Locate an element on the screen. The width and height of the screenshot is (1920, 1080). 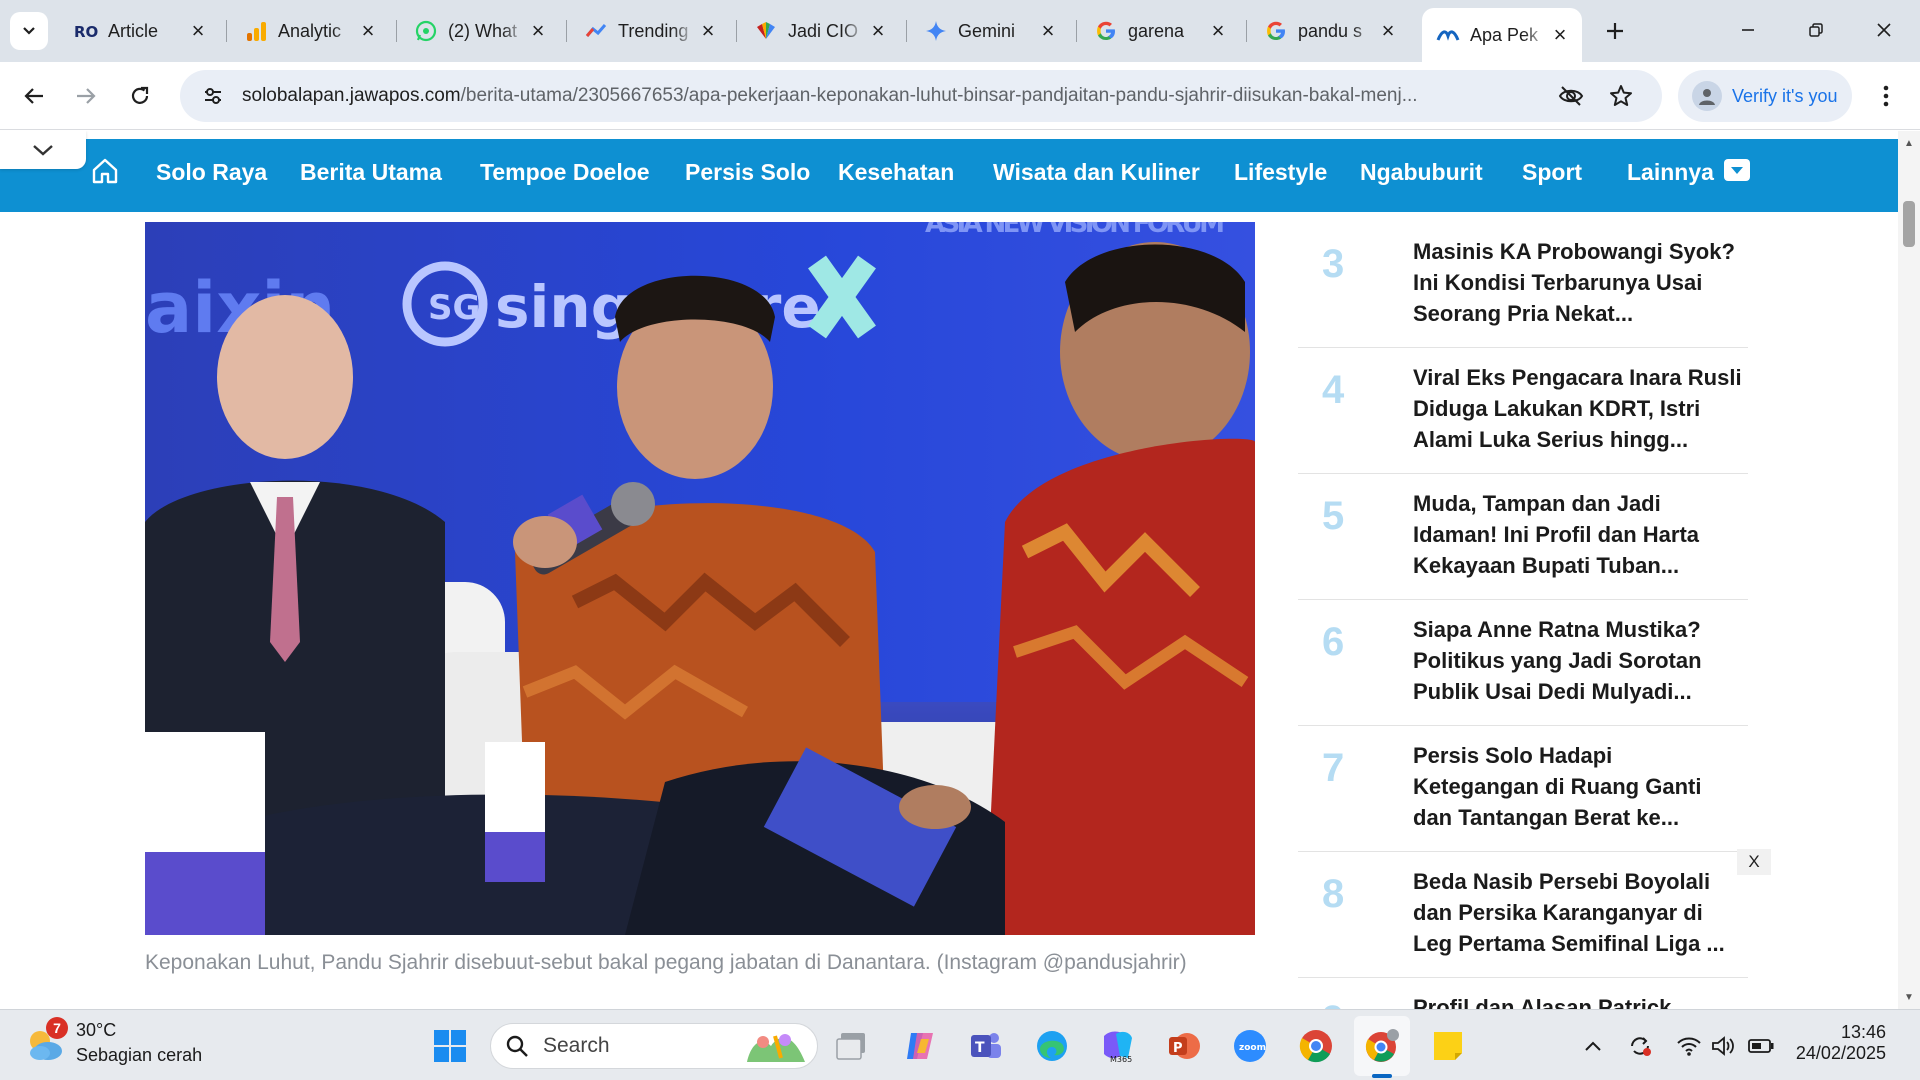
nav-item-kesehatan: Kesehatan is located at coordinates (896, 172).